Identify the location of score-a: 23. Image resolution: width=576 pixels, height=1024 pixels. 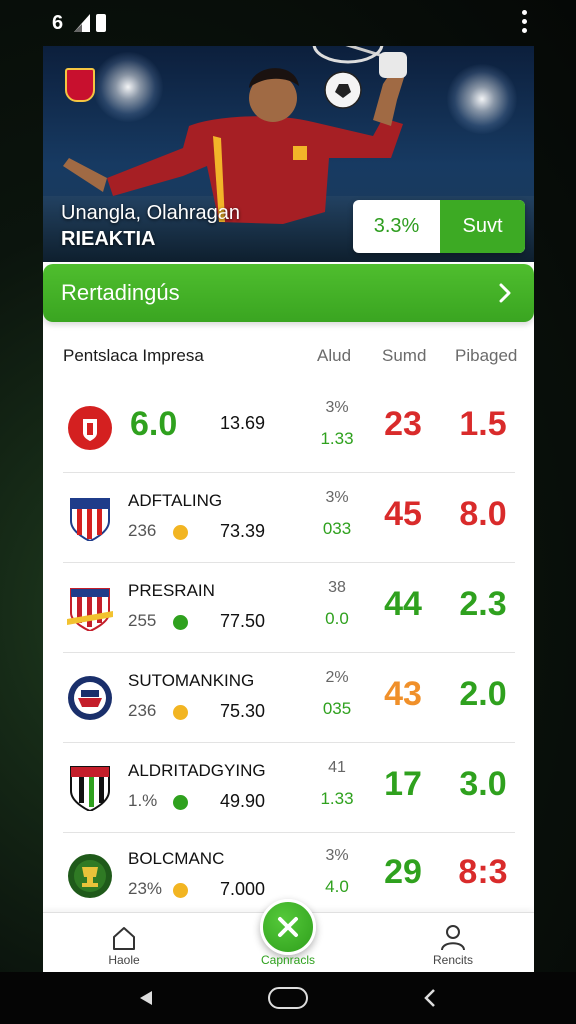
(403, 424).